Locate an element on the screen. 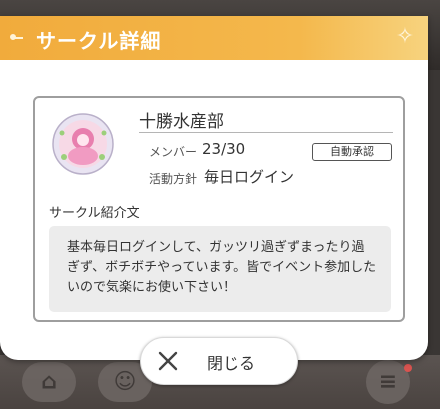 This screenshot has height=409, width=440. face-icon: ☺ is located at coordinates (125, 382).